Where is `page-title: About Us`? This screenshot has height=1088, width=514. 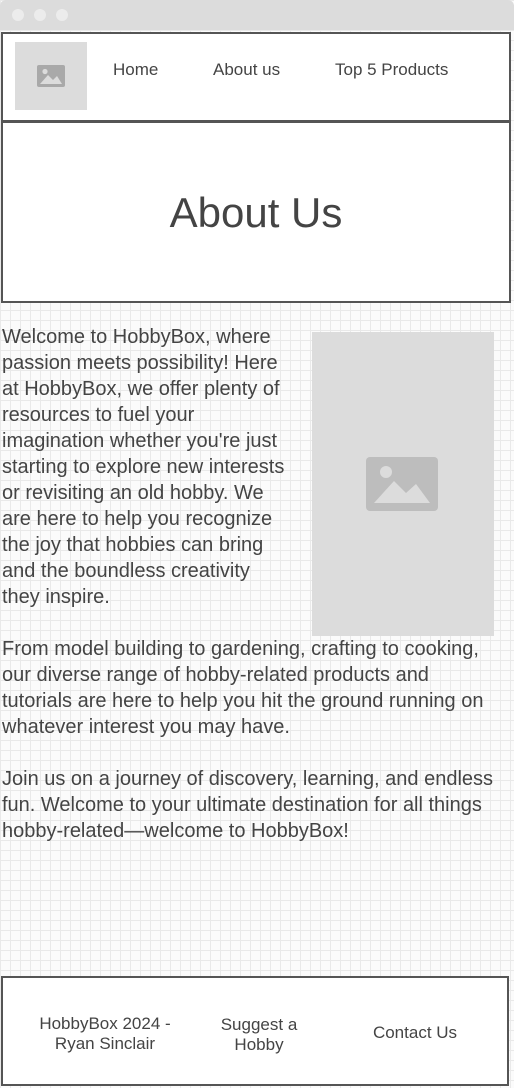
page-title: About Us is located at coordinates (256, 212).